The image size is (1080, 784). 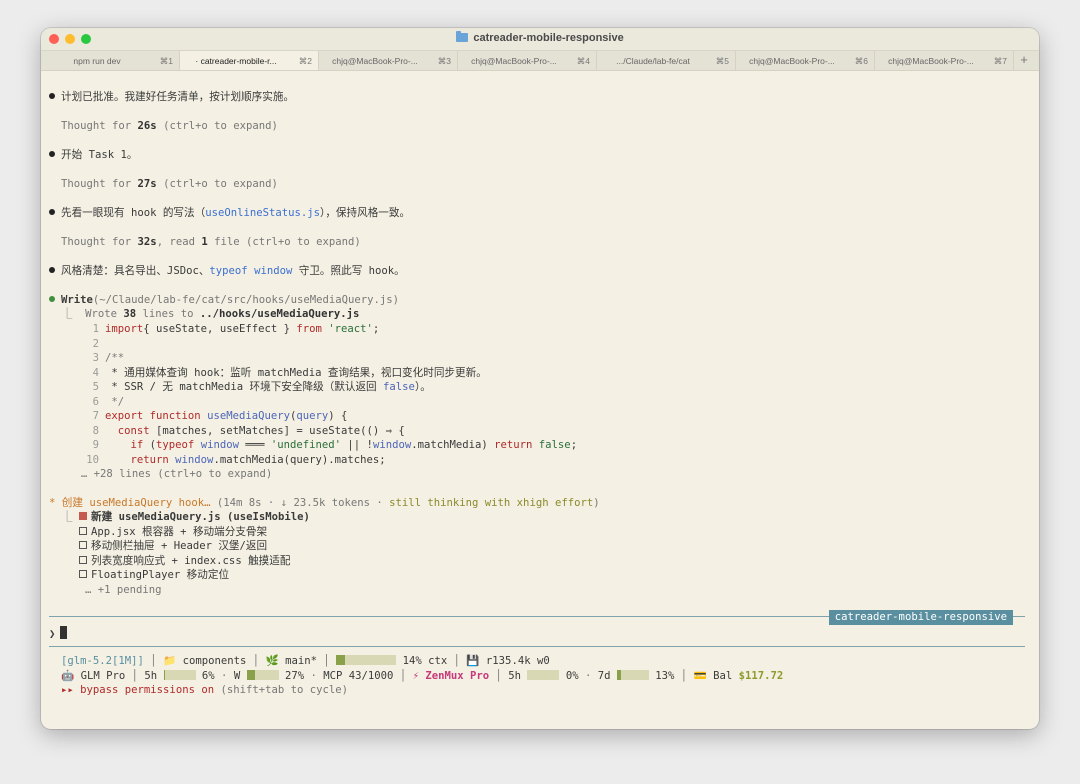 I want to click on code-token: false, so click(x=399, y=387).